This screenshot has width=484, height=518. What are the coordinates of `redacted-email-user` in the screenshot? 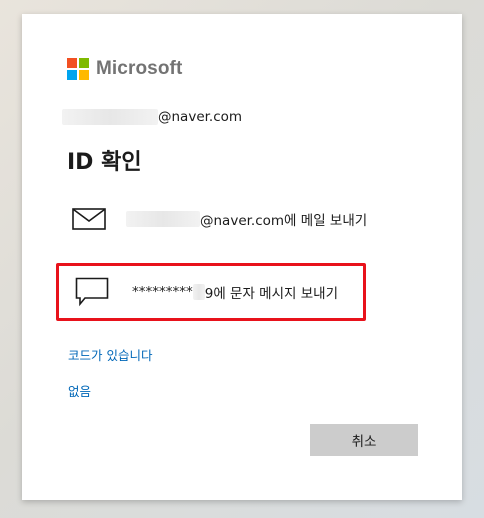 It's located at (163, 219).